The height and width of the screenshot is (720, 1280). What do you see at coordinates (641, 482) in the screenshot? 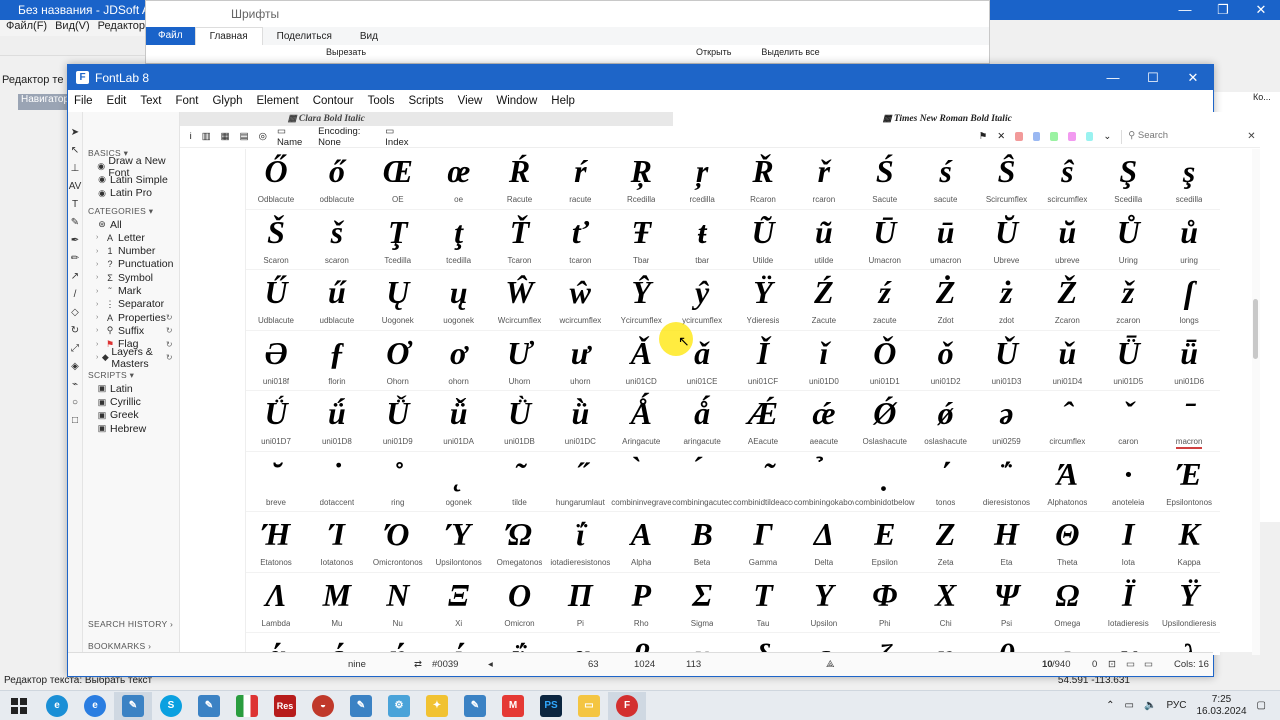
I see `glyph-cell: ̀combininvegravecent` at bounding box center [641, 482].